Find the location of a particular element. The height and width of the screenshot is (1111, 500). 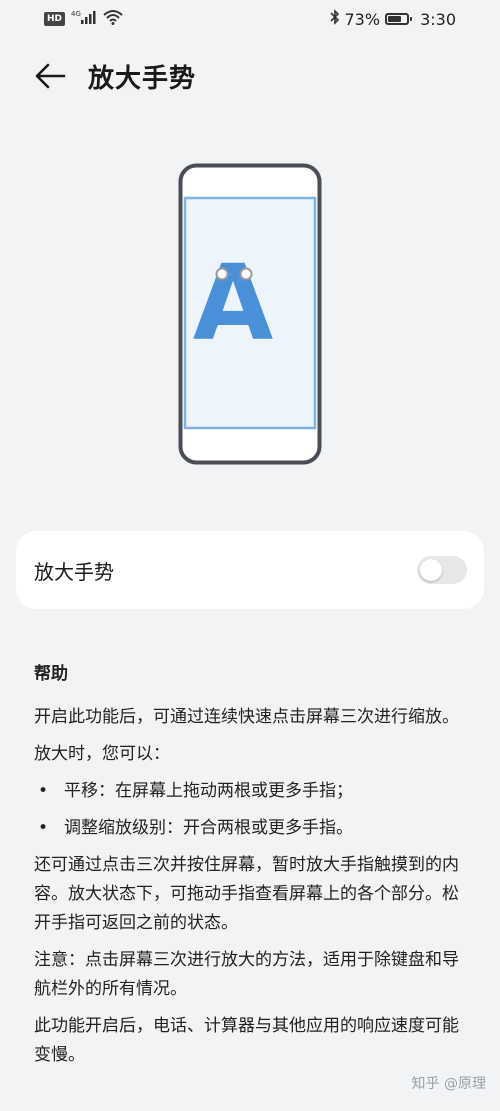

letter-a: A is located at coordinates (233, 303).